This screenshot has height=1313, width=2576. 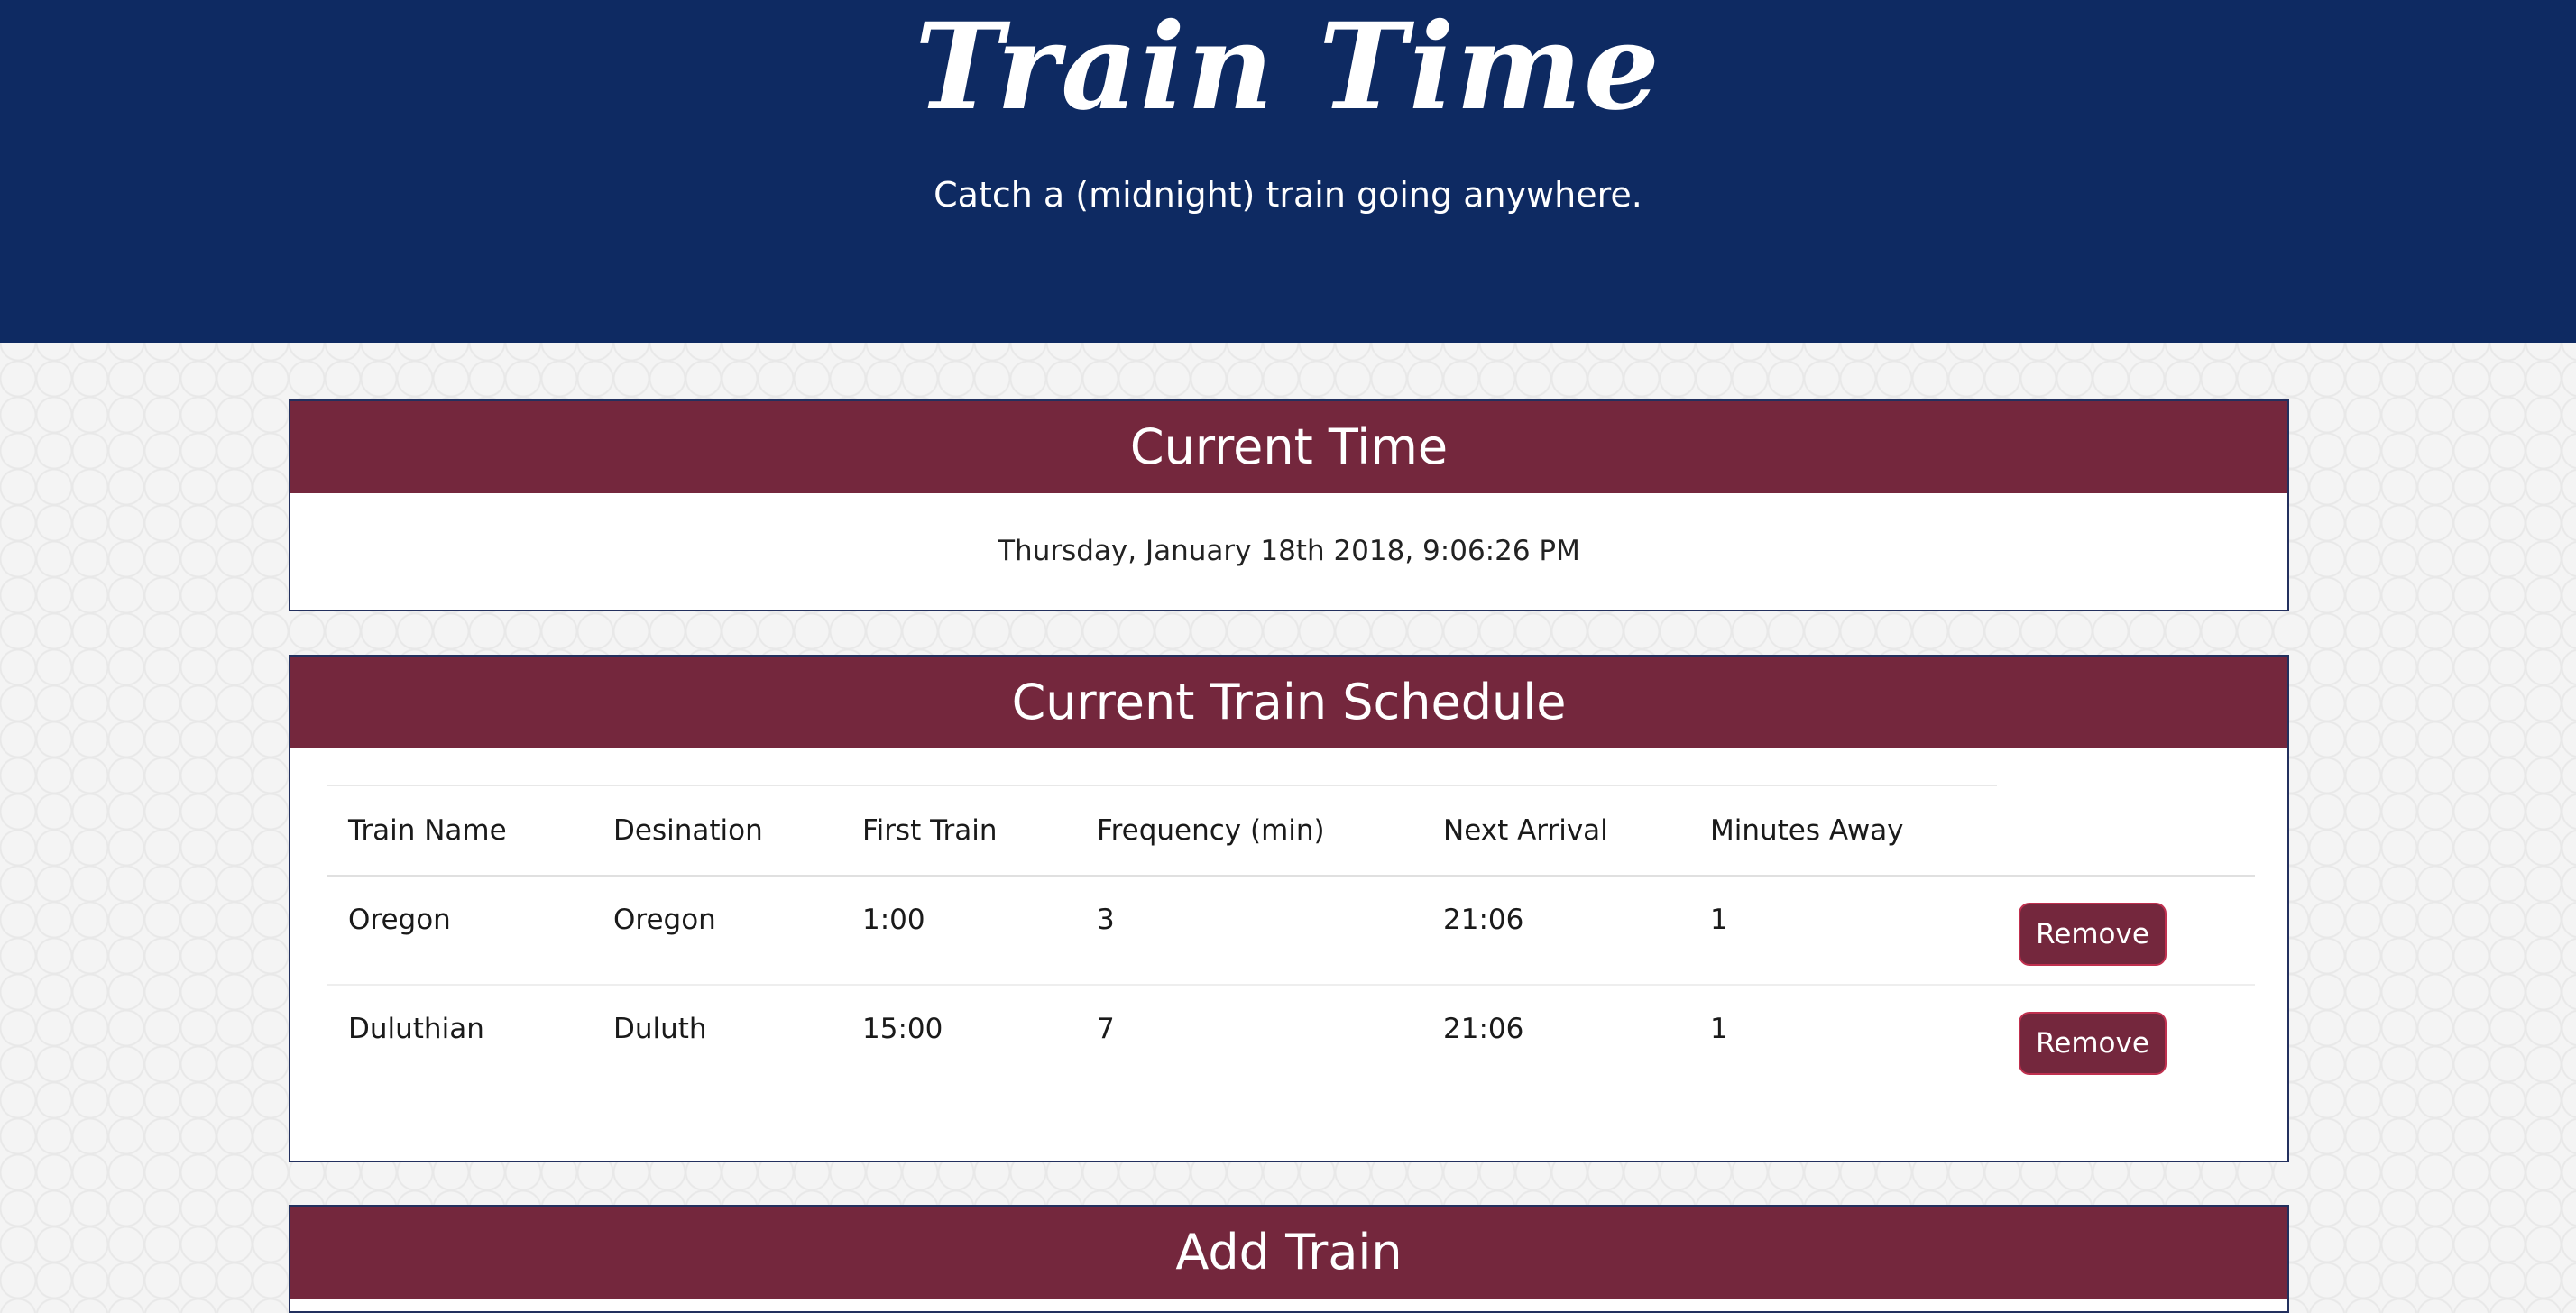 I want to click on current-time-heading: Current Time, so click(x=1288, y=447).